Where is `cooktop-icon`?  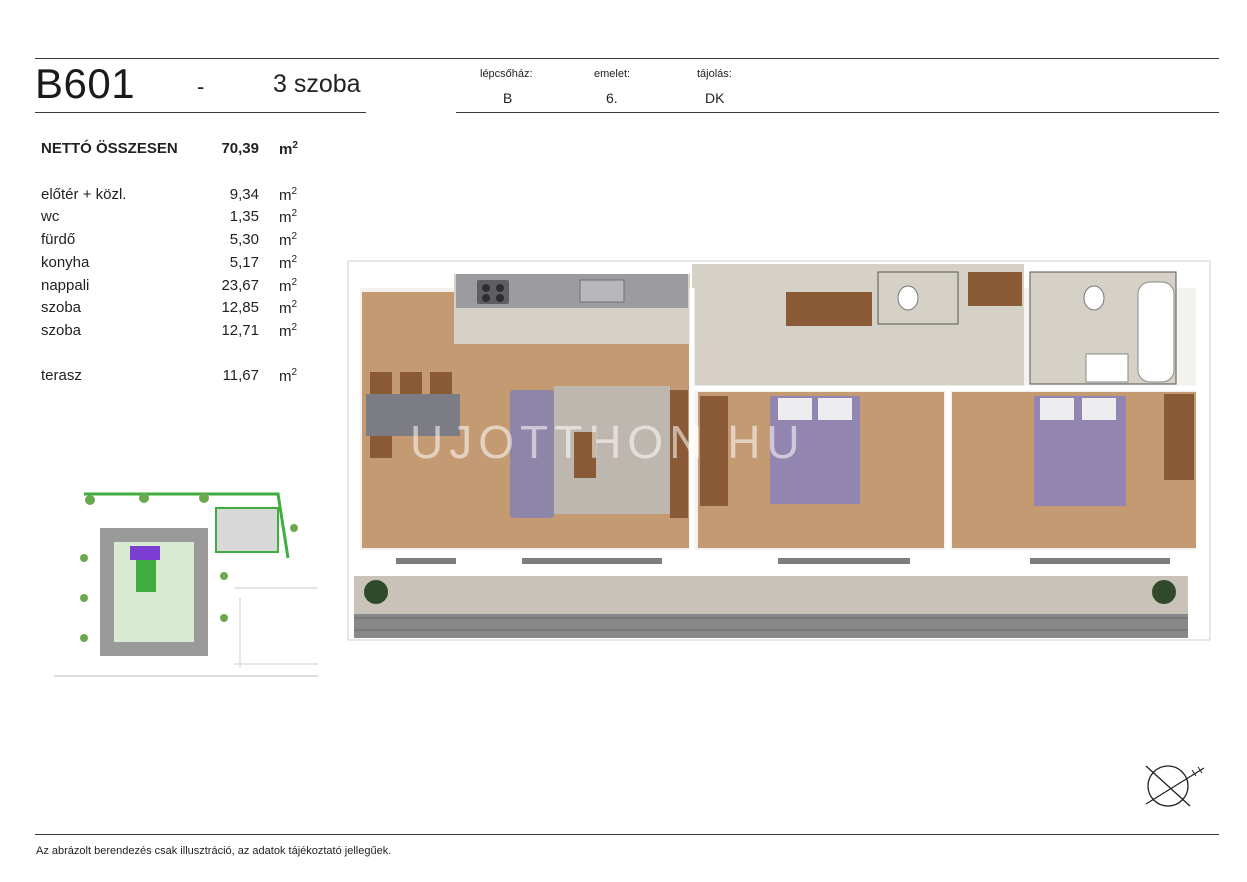 cooktop-icon is located at coordinates (493, 292).